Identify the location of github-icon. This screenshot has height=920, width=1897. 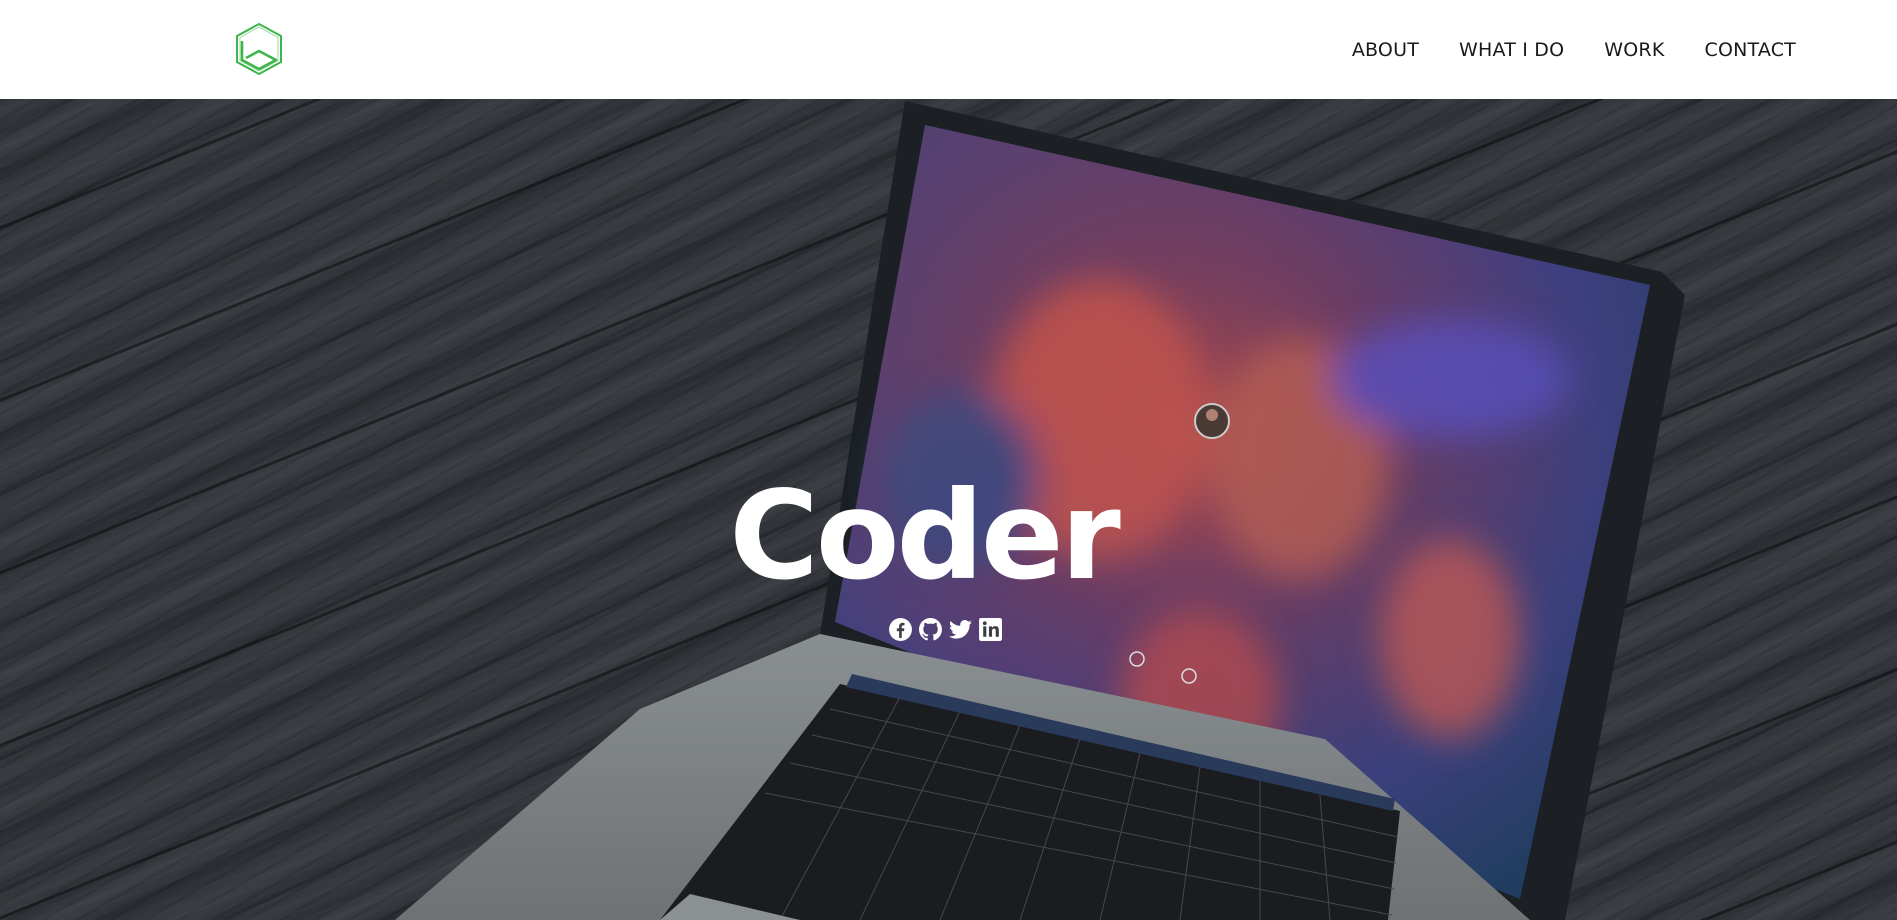
(930, 629).